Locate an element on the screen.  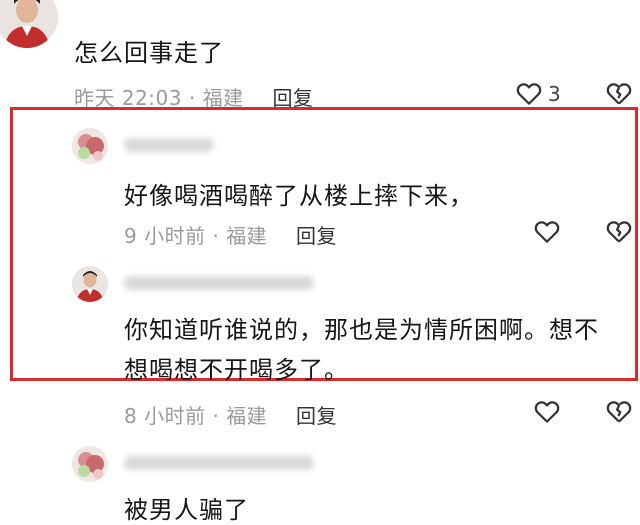
comment-meta: 8 小时前 · 福建 回复 is located at coordinates (230, 414).